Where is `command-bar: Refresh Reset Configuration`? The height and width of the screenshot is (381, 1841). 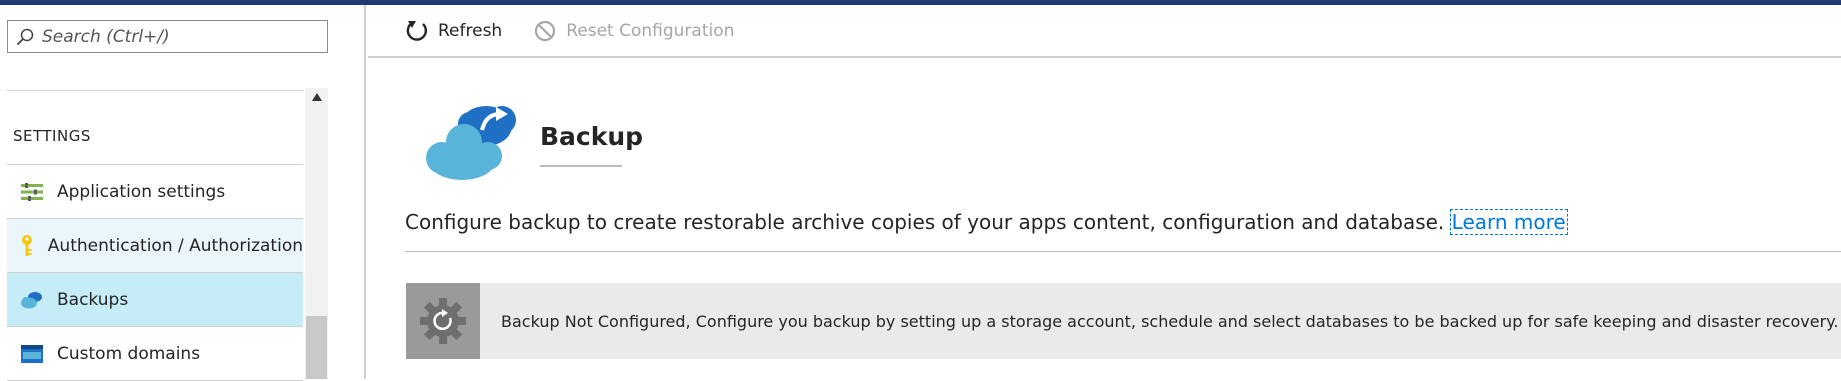 command-bar: Refresh Reset Configuration is located at coordinates (1104, 31).